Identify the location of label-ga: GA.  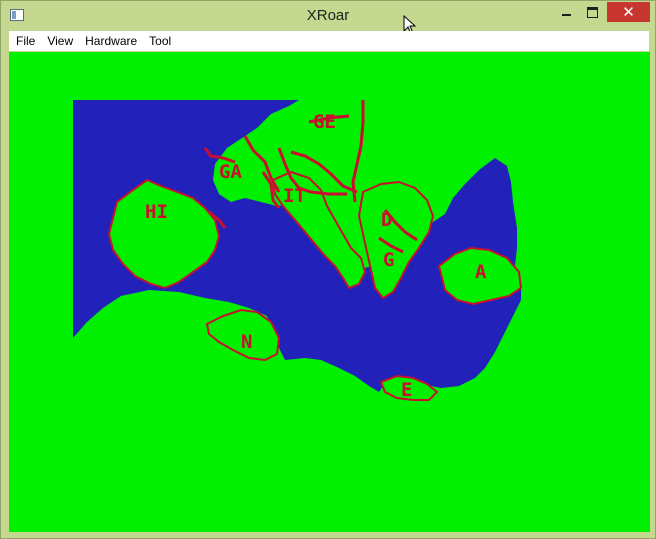
(230, 172).